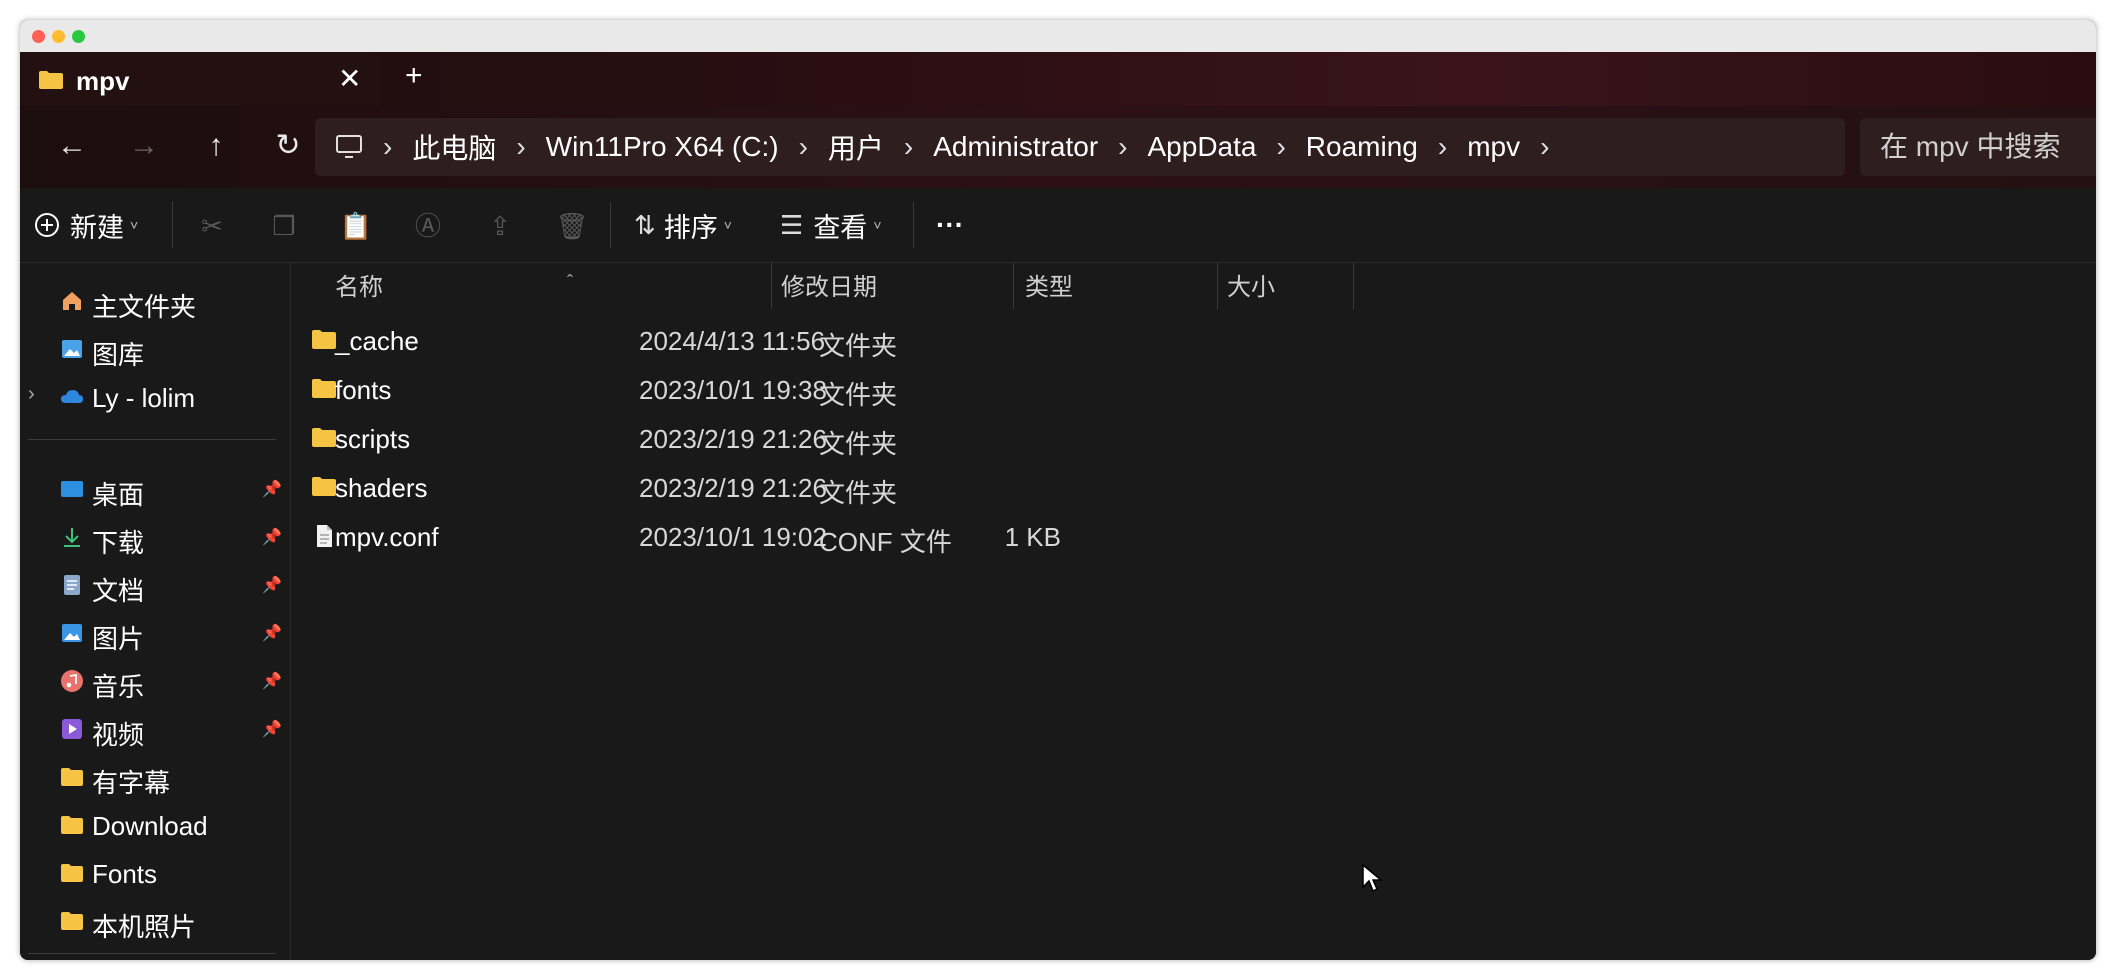 The width and height of the screenshot is (2116, 979). Describe the element at coordinates (856, 147) in the screenshot. I see `breadcrumb-users: 用户` at that location.